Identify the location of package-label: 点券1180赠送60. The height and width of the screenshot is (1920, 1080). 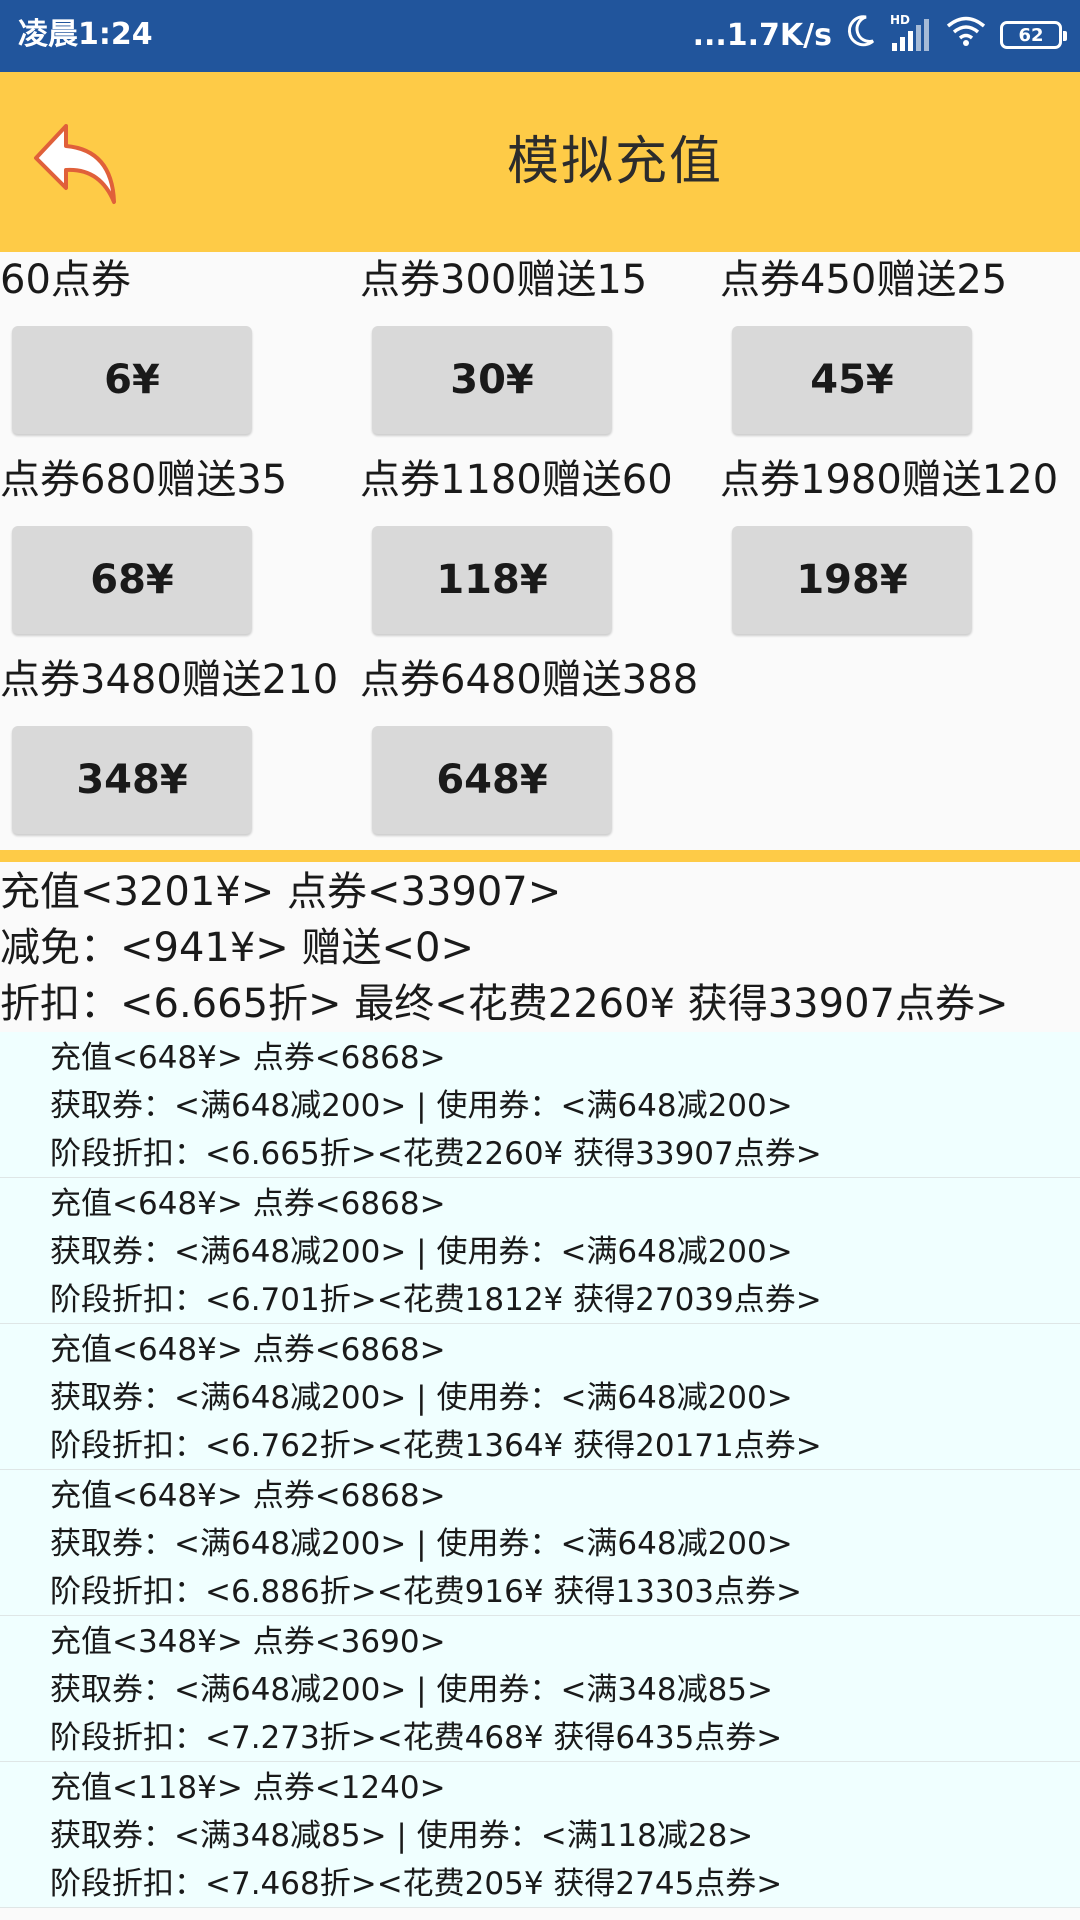
(516, 480).